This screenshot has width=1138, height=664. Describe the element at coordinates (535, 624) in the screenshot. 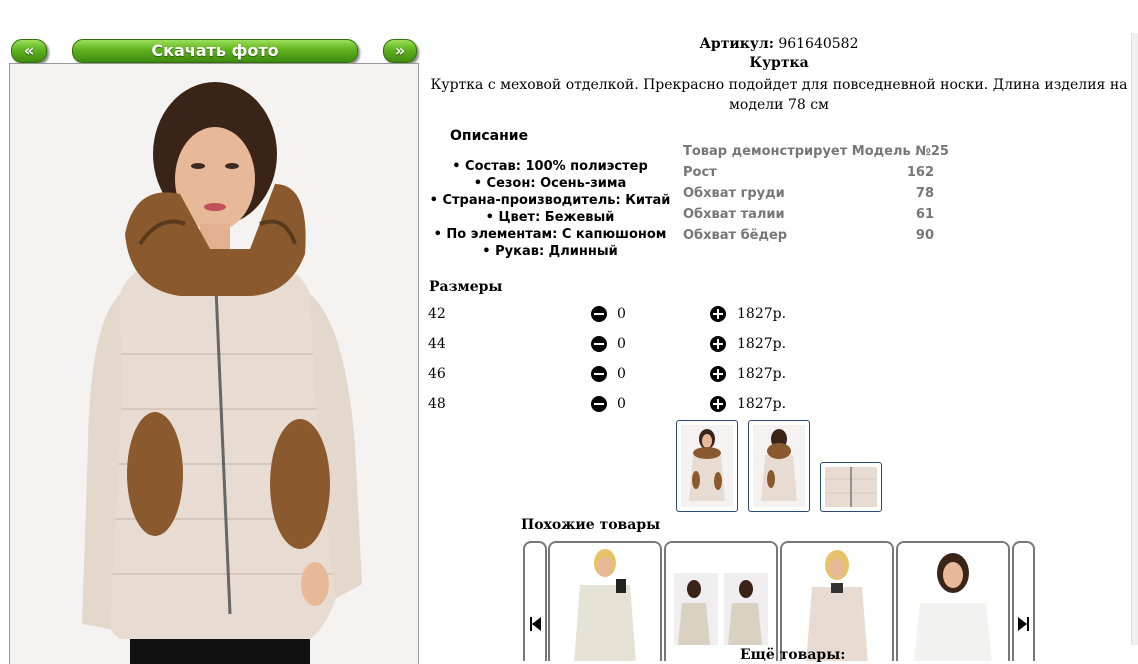

I see `skip-back-icon` at that location.